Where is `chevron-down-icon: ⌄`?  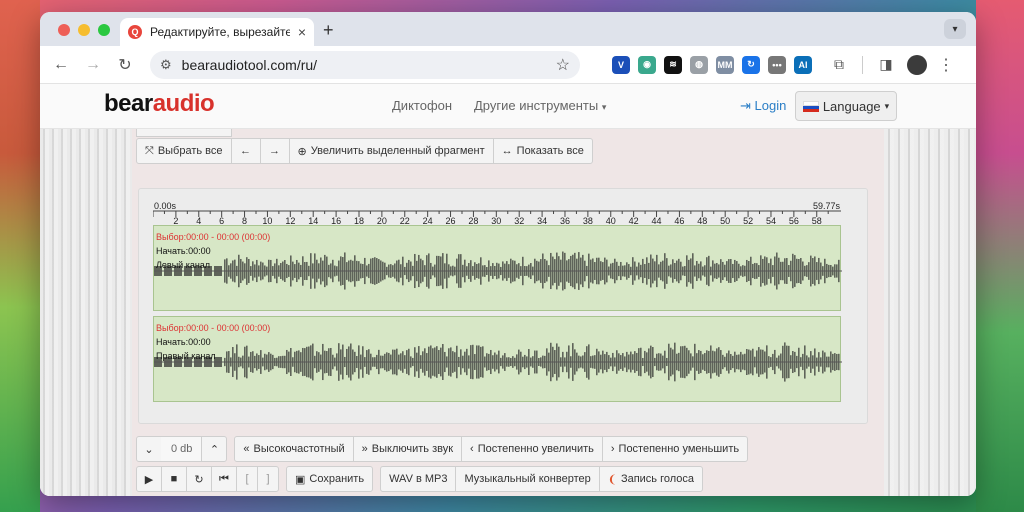
chevron-down-icon: ⌄ is located at coordinates (149, 449).